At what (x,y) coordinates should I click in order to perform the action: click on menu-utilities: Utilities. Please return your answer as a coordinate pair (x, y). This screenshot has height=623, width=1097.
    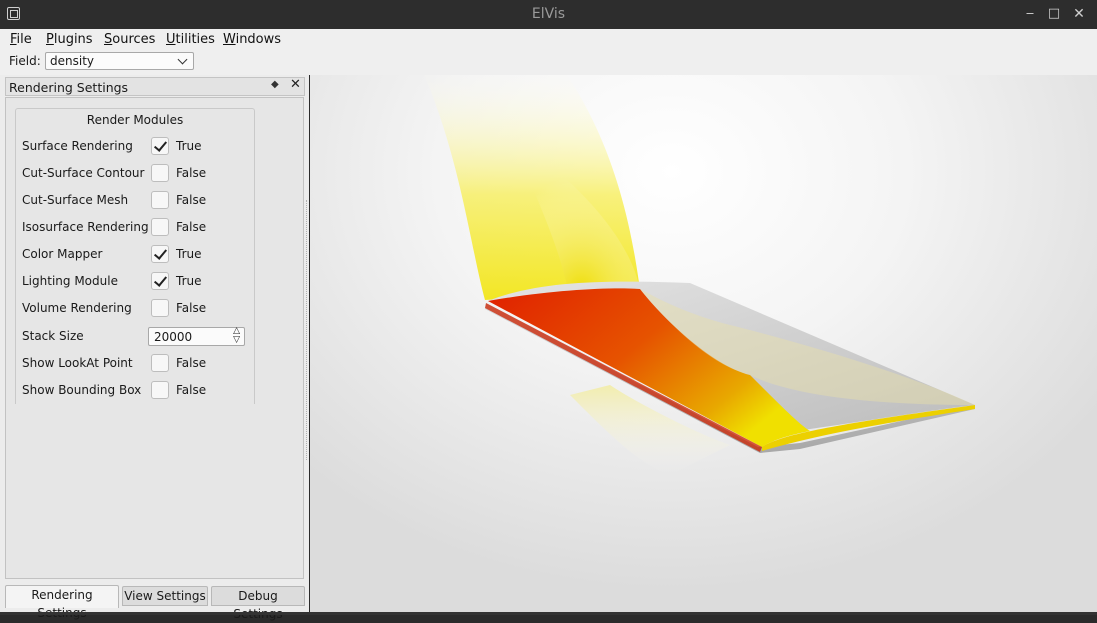
    Looking at the image, I should click on (190, 39).